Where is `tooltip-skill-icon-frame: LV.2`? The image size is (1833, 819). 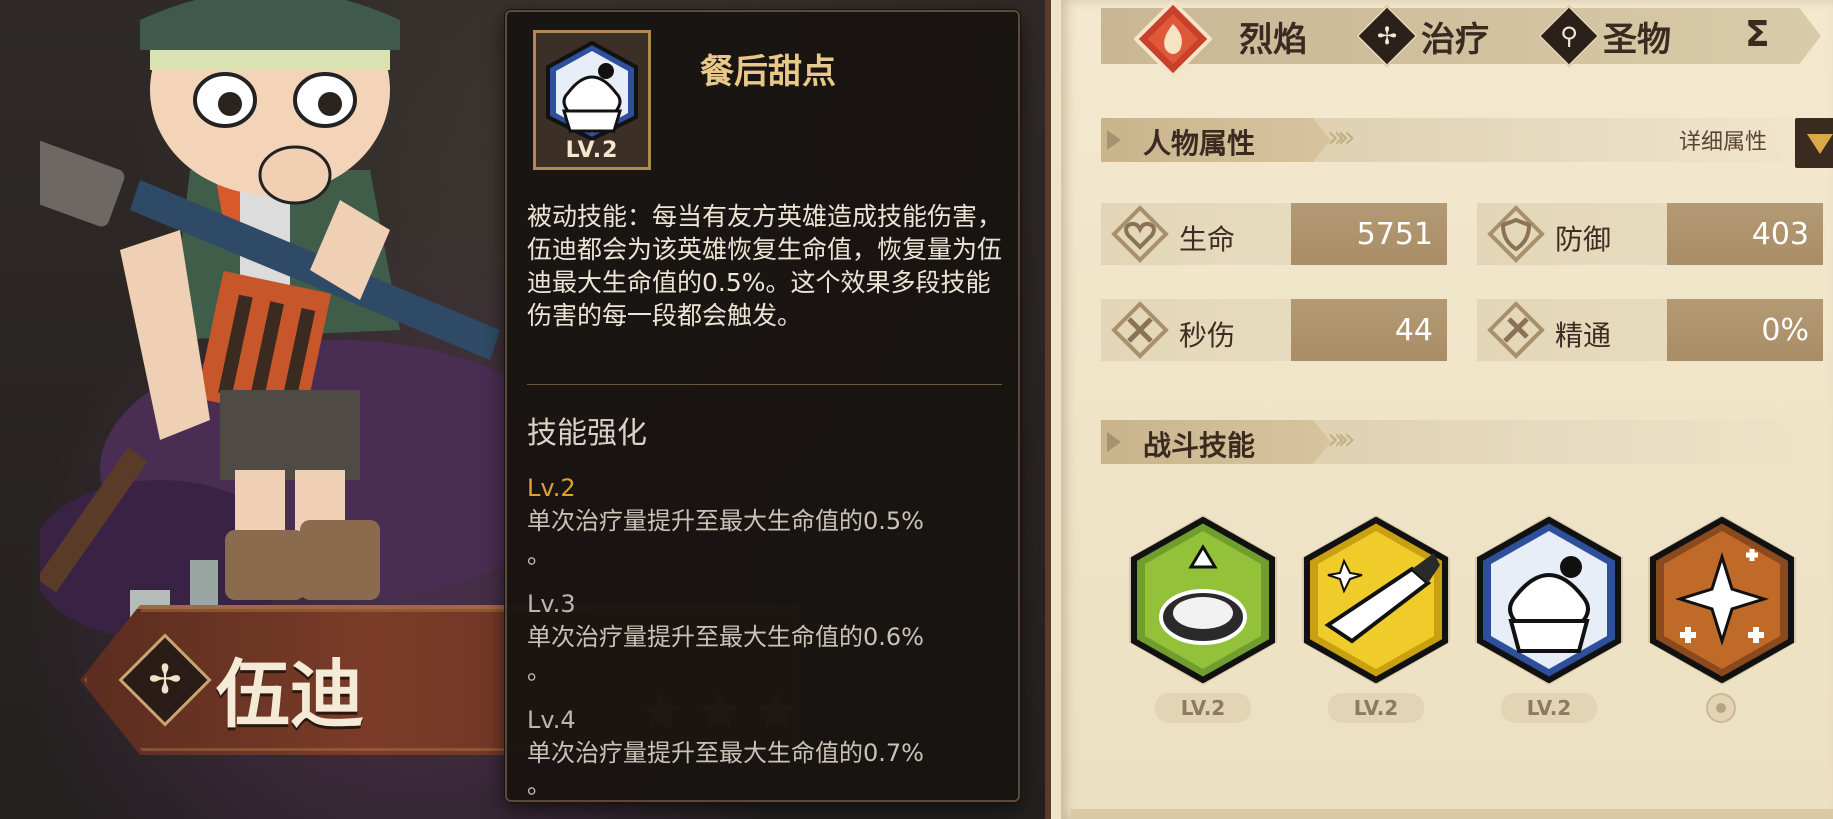 tooltip-skill-icon-frame: LV.2 is located at coordinates (592, 100).